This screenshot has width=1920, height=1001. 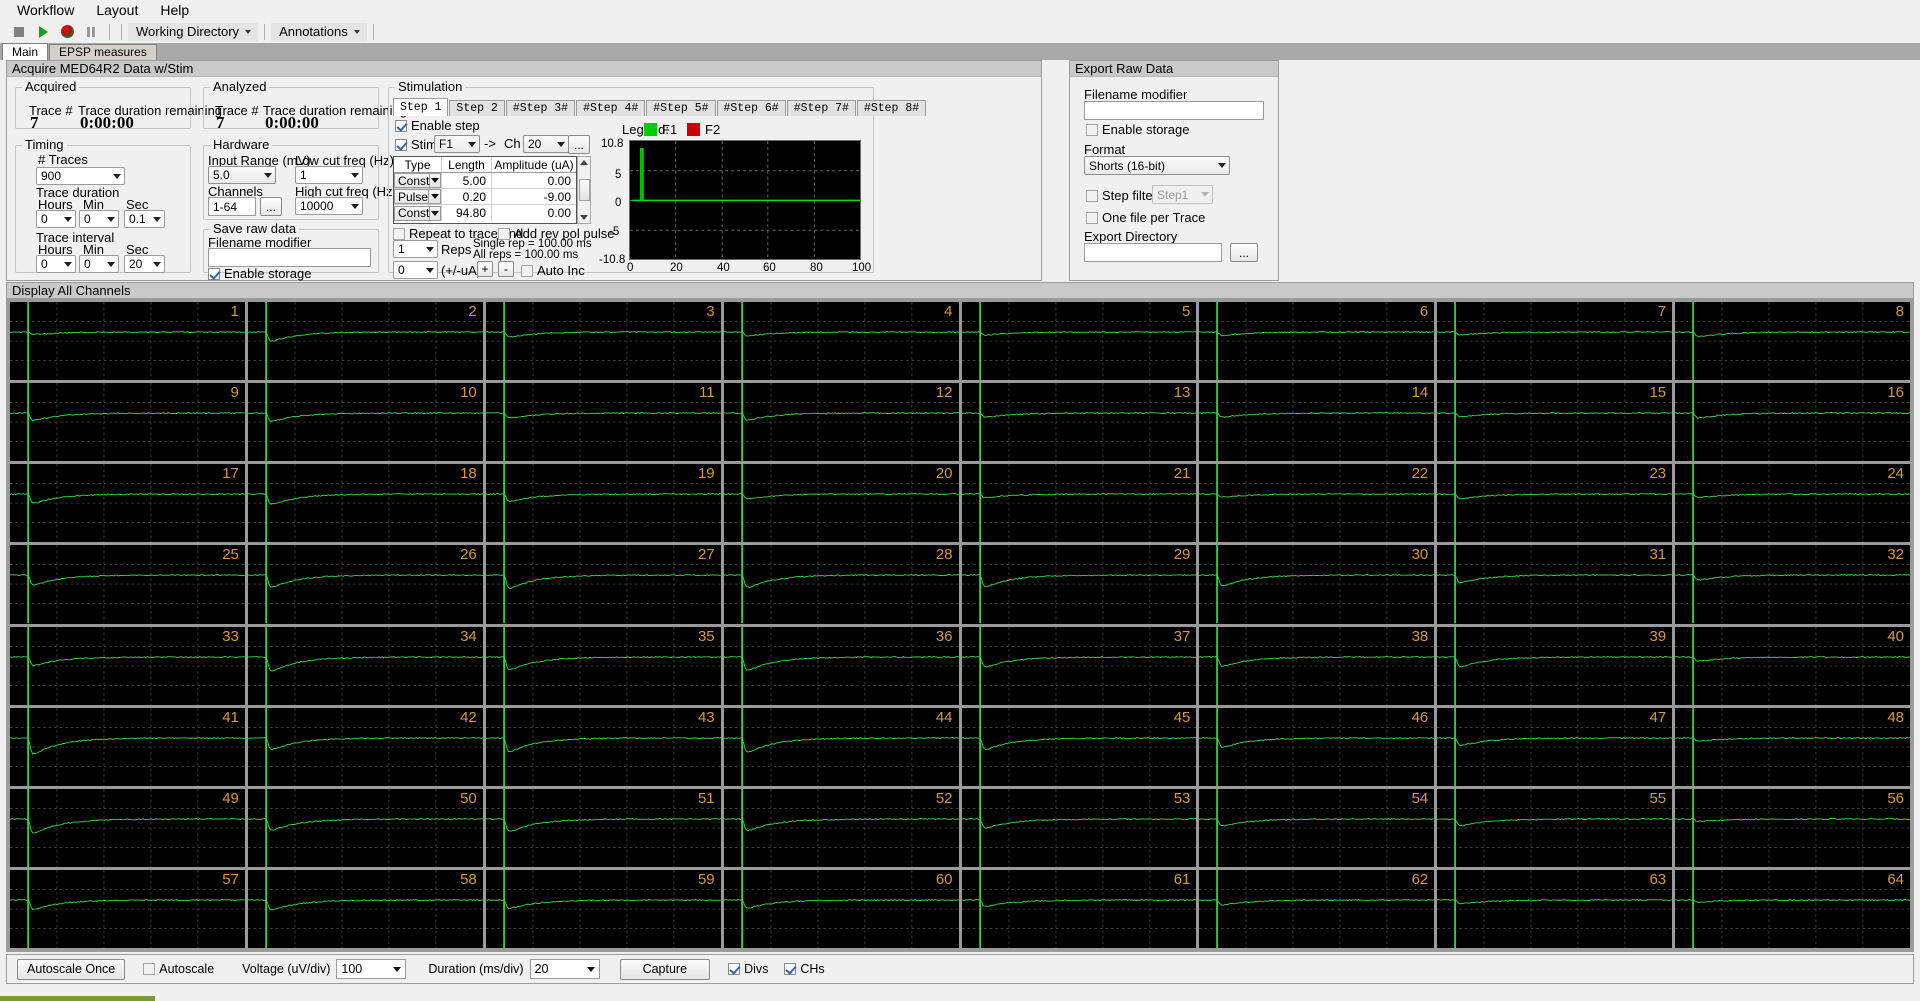 What do you see at coordinates (546, 144) in the screenshot?
I see `ch-combo: 20` at bounding box center [546, 144].